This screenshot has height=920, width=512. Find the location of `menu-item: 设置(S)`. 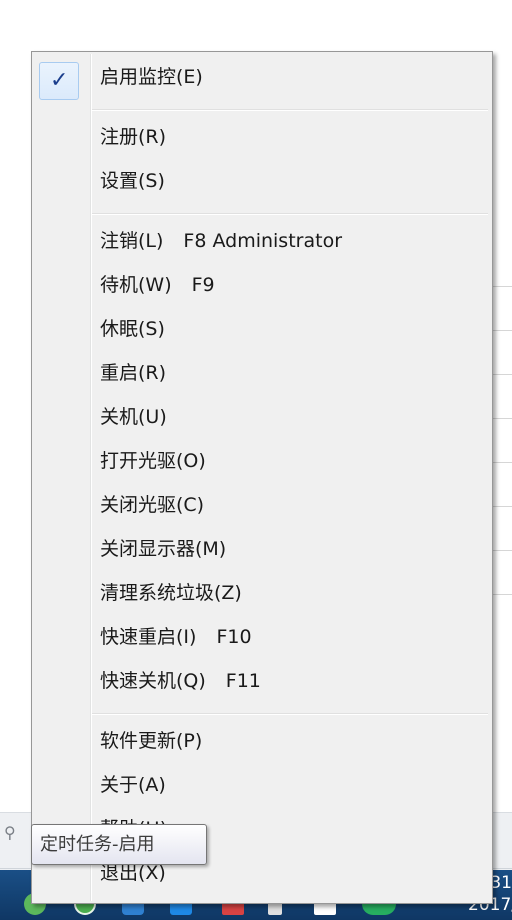

menu-item: 设置(S) is located at coordinates (132, 181).